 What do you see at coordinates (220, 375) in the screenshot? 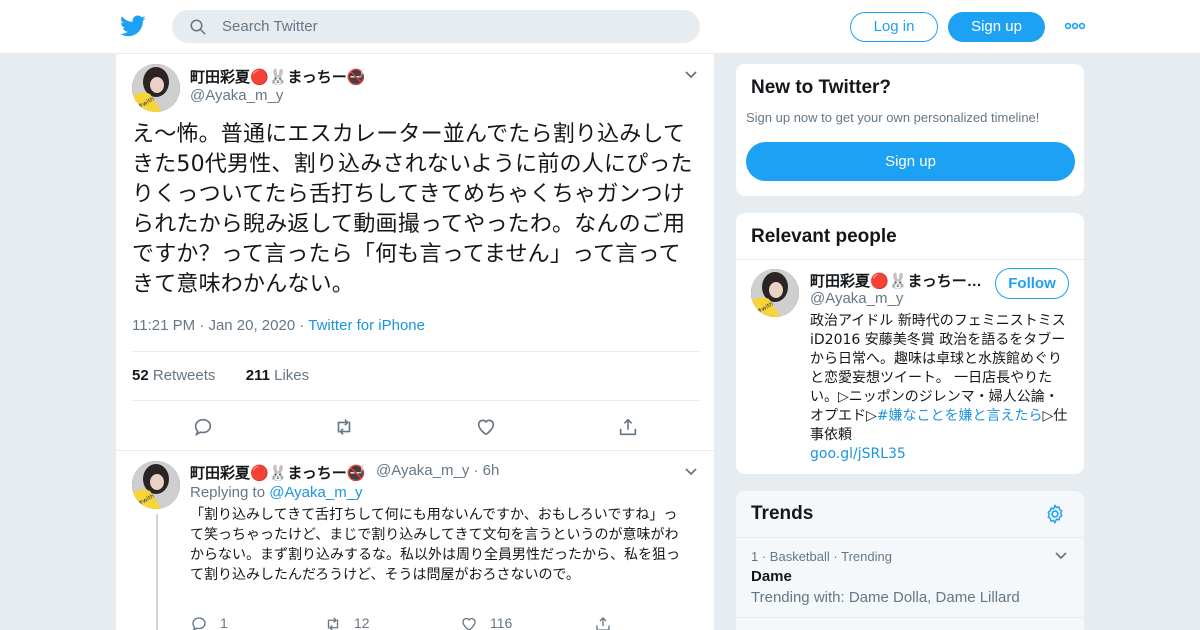
I see `tweet-stats: 52 Retweets 211 Likes` at bounding box center [220, 375].